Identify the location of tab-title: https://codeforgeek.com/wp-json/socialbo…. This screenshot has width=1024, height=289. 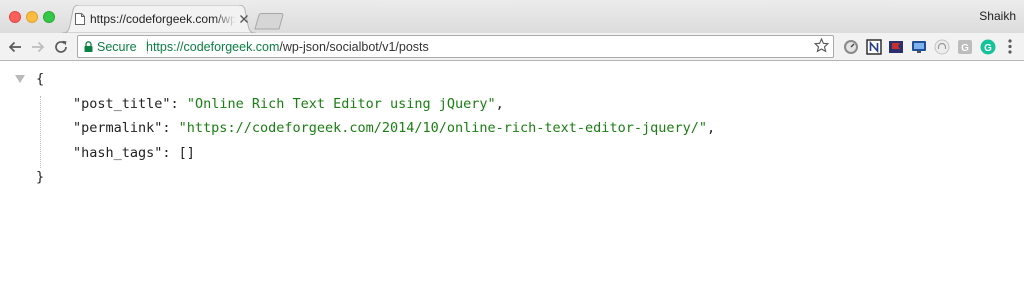
(163, 19).